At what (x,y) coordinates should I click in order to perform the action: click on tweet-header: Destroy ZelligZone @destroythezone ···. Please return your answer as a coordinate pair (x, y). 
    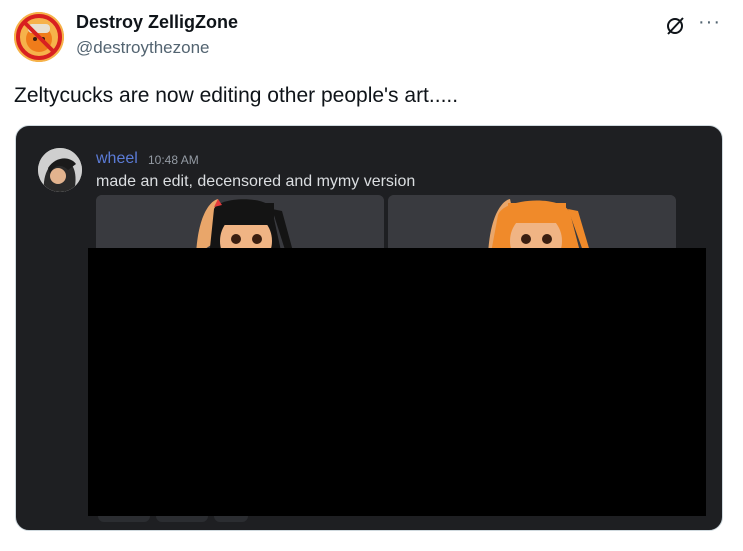
    Looking at the image, I should click on (371, 38).